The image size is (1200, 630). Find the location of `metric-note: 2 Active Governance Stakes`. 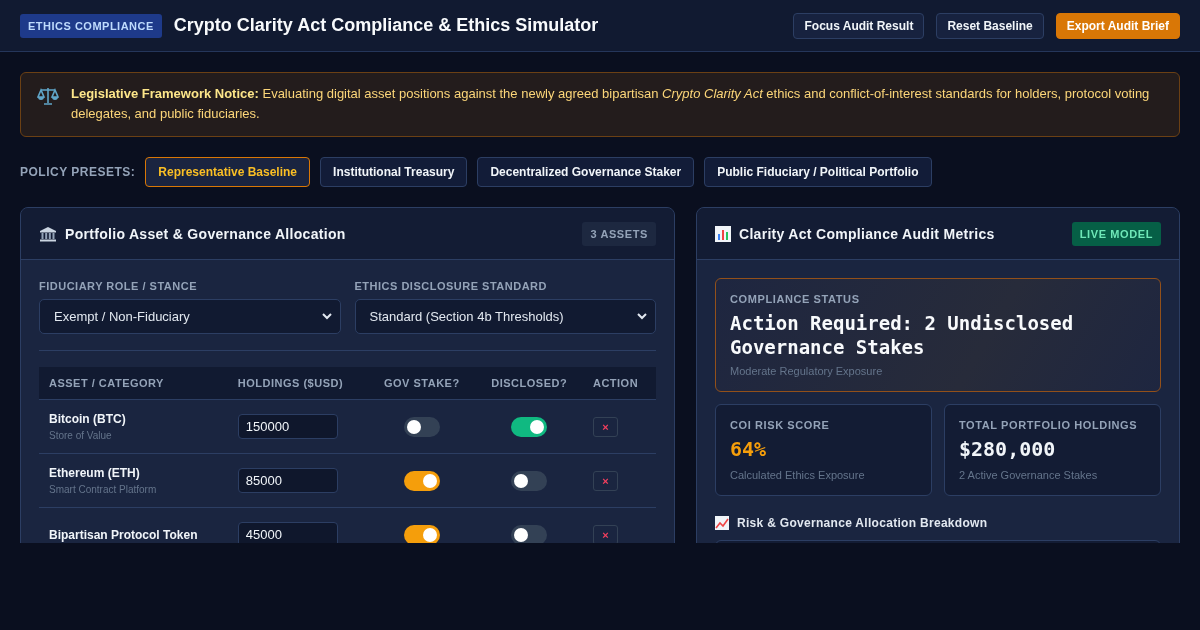

metric-note: 2 Active Governance Stakes is located at coordinates (1029, 475).